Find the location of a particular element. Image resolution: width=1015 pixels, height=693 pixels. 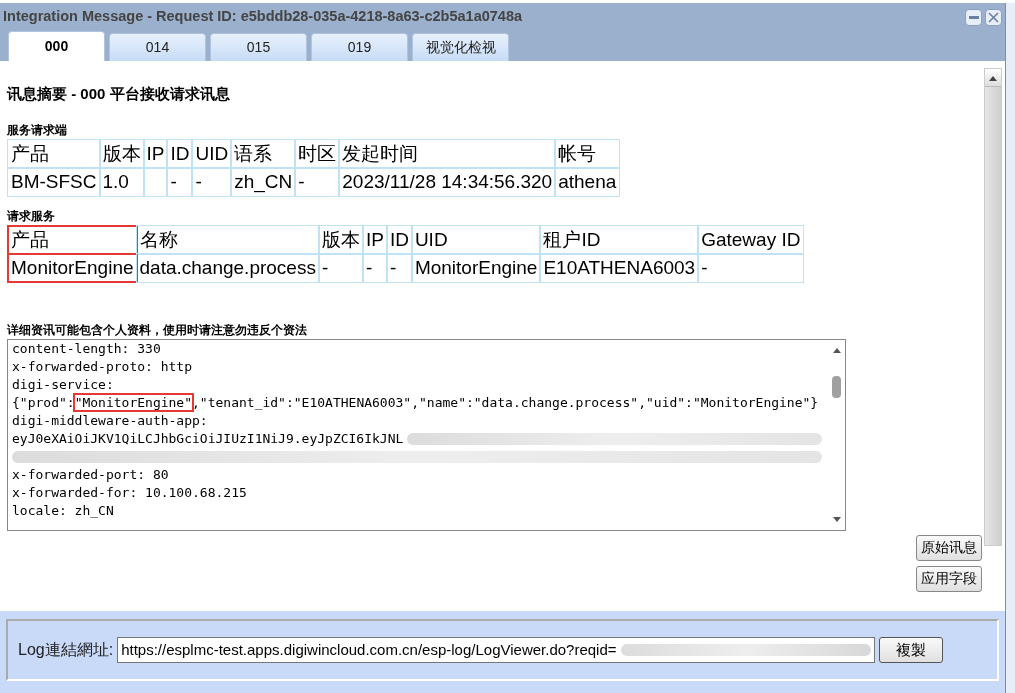

scrollbar-thumb is located at coordinates (836, 386).